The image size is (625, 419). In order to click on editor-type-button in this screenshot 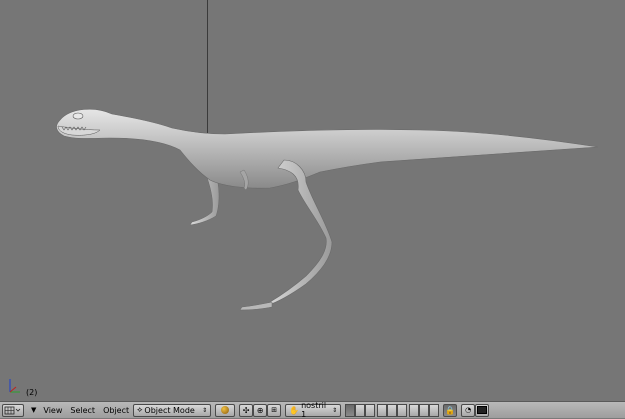, I will do `click(13, 410)`.